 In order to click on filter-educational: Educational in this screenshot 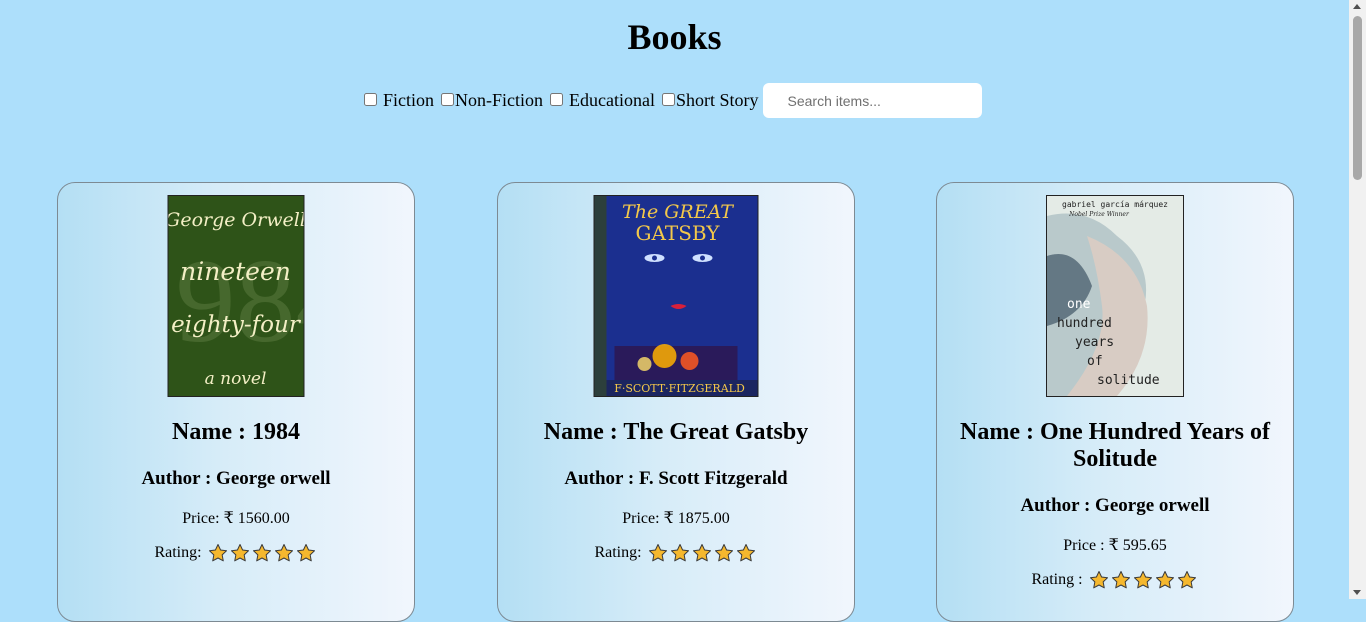, I will do `click(601, 100)`.